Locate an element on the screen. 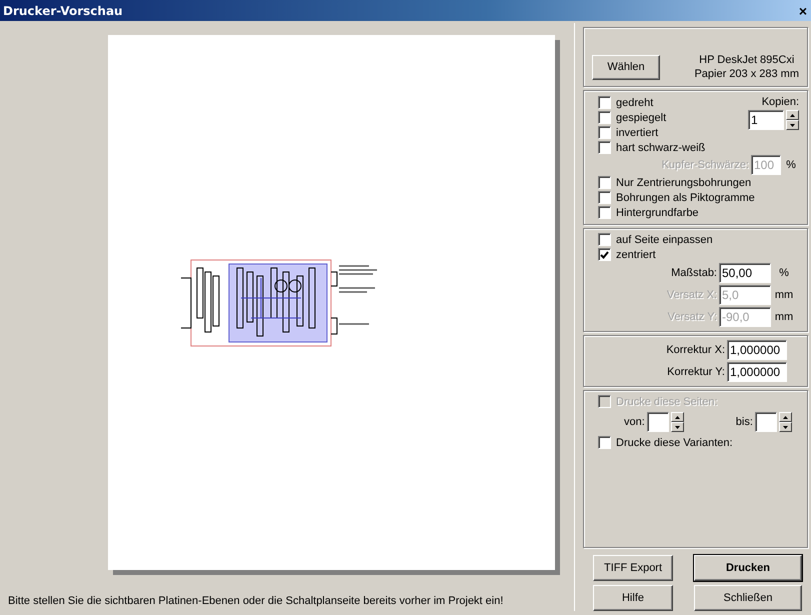 Image resolution: width=811 pixels, height=615 pixels. from-label: von: is located at coordinates (634, 422).